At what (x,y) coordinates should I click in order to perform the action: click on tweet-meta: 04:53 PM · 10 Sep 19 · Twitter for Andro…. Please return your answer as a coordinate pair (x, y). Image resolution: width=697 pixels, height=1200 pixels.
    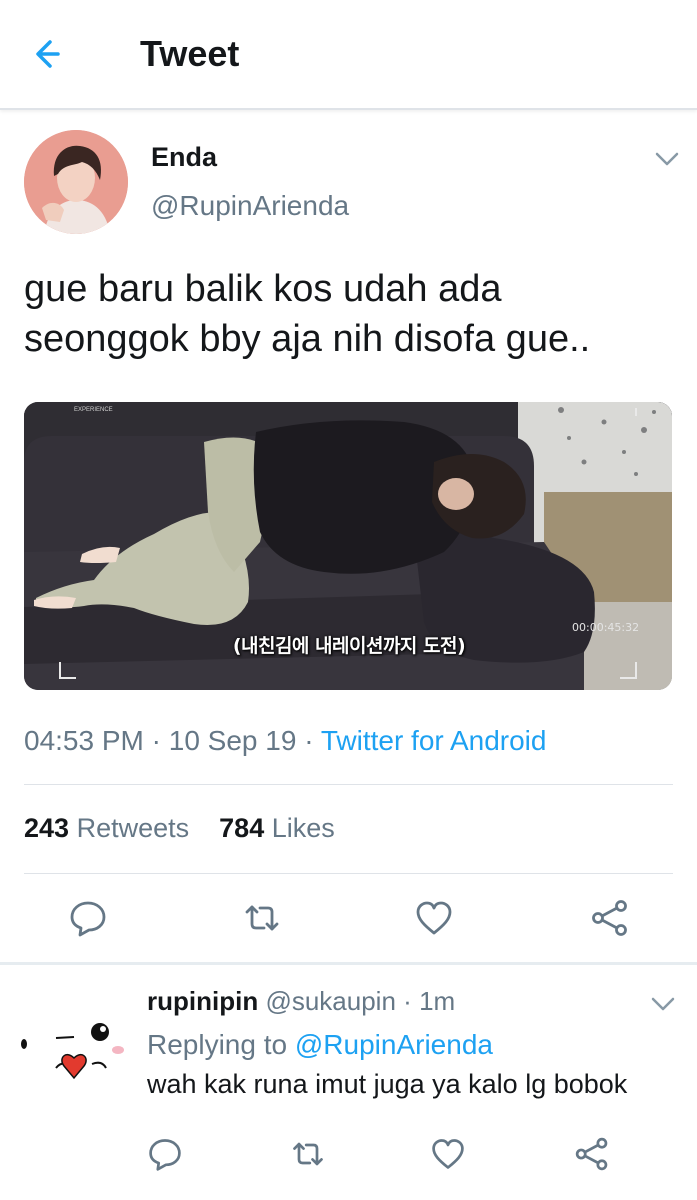
    Looking at the image, I should click on (285, 741).